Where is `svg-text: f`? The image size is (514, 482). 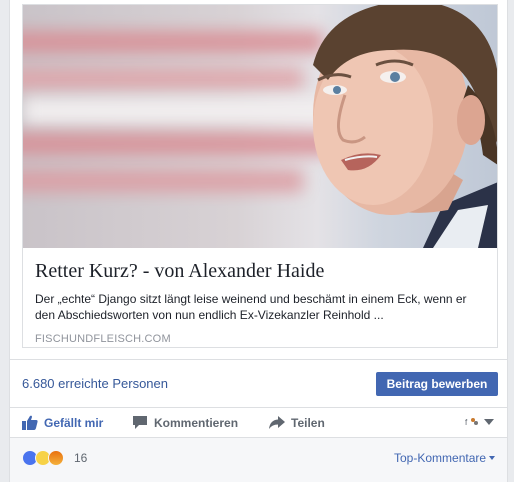
svg-text: f is located at coordinates (466, 422).